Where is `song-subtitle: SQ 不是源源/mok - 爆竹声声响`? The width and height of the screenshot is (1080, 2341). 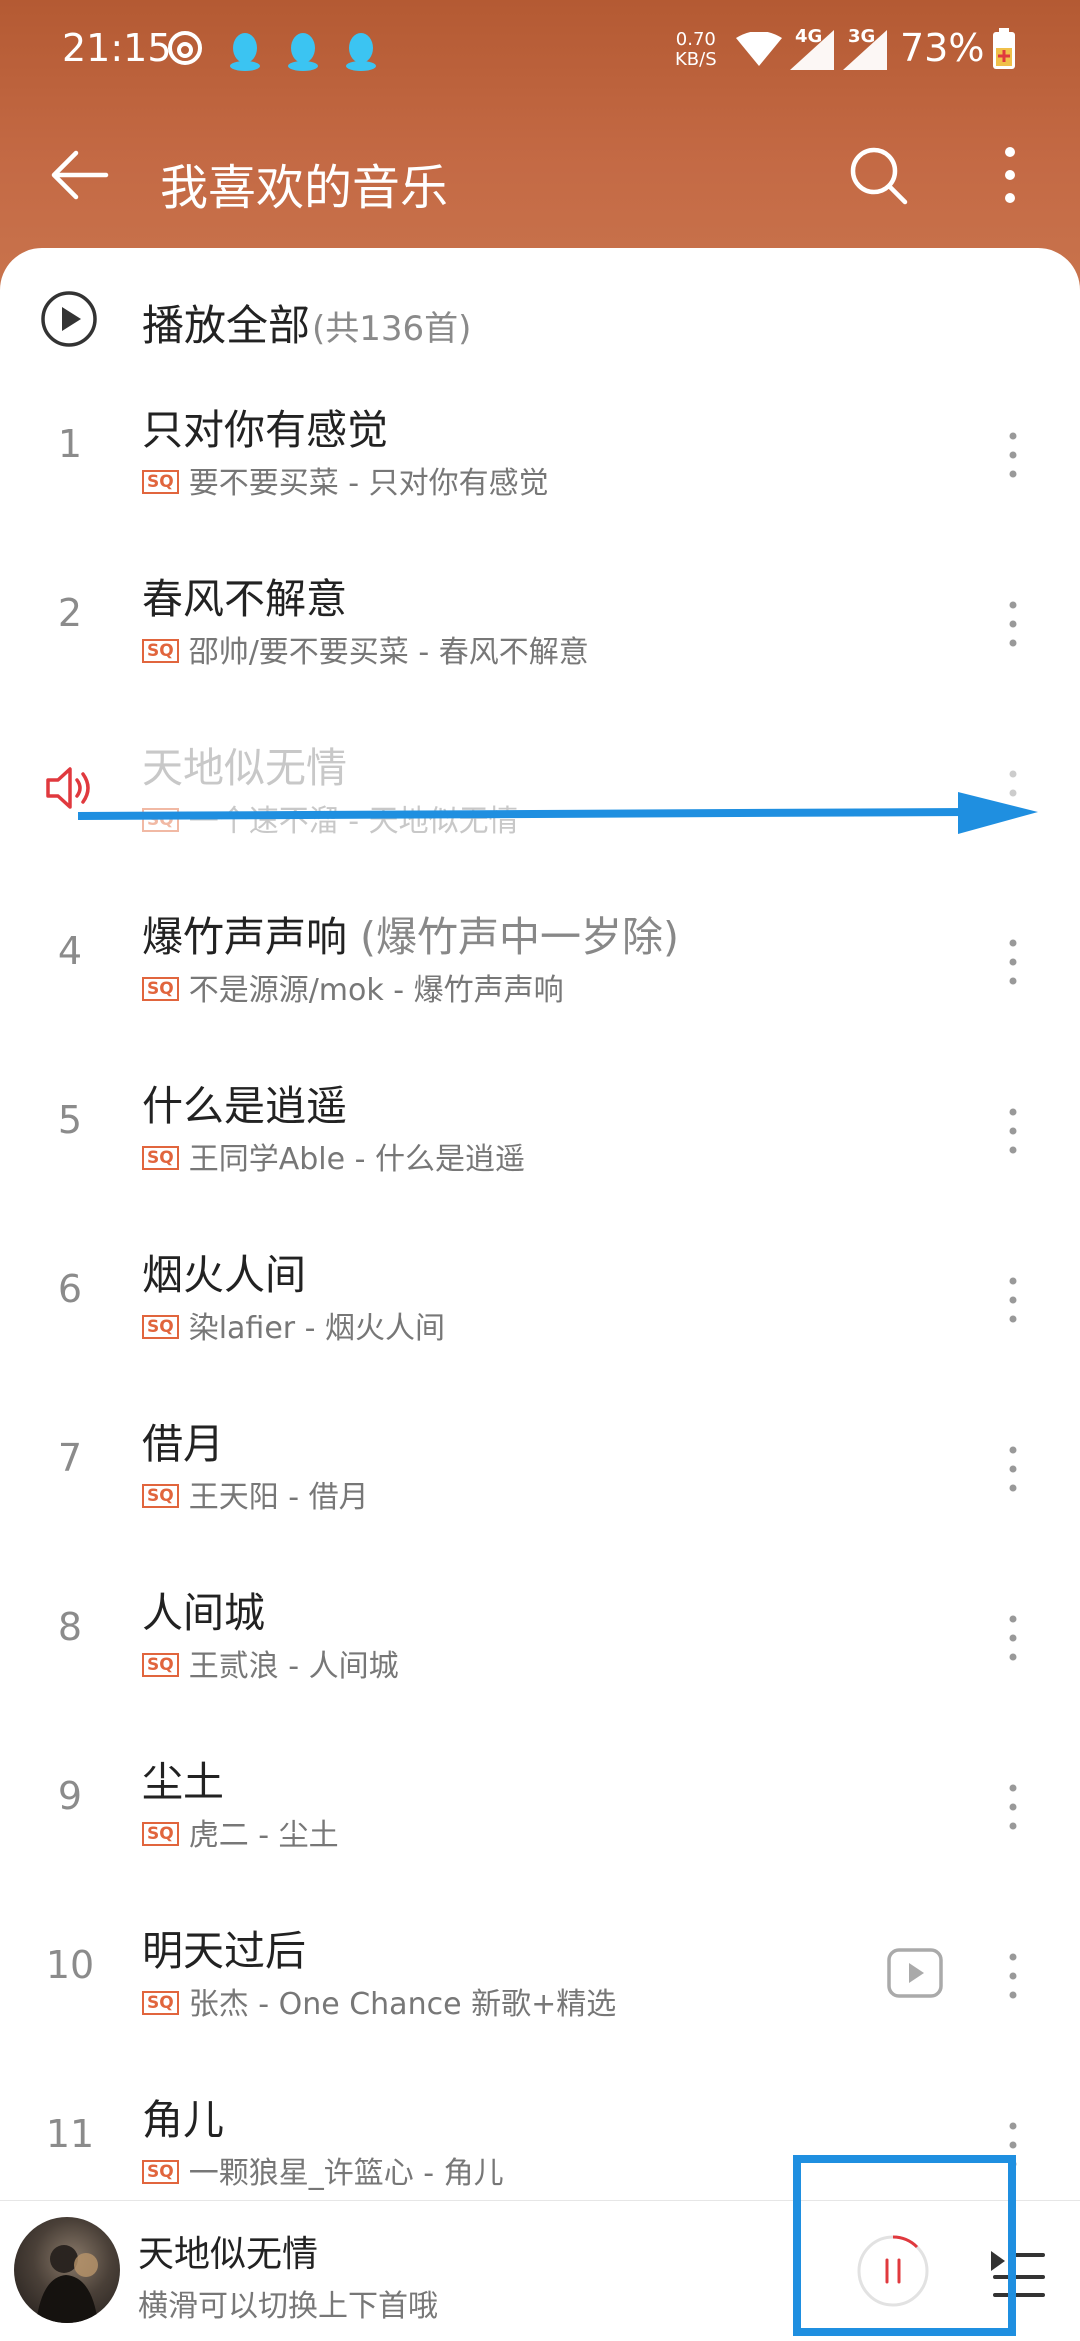 song-subtitle: SQ 不是源源/mok - 爆竹声声响 is located at coordinates (353, 987).